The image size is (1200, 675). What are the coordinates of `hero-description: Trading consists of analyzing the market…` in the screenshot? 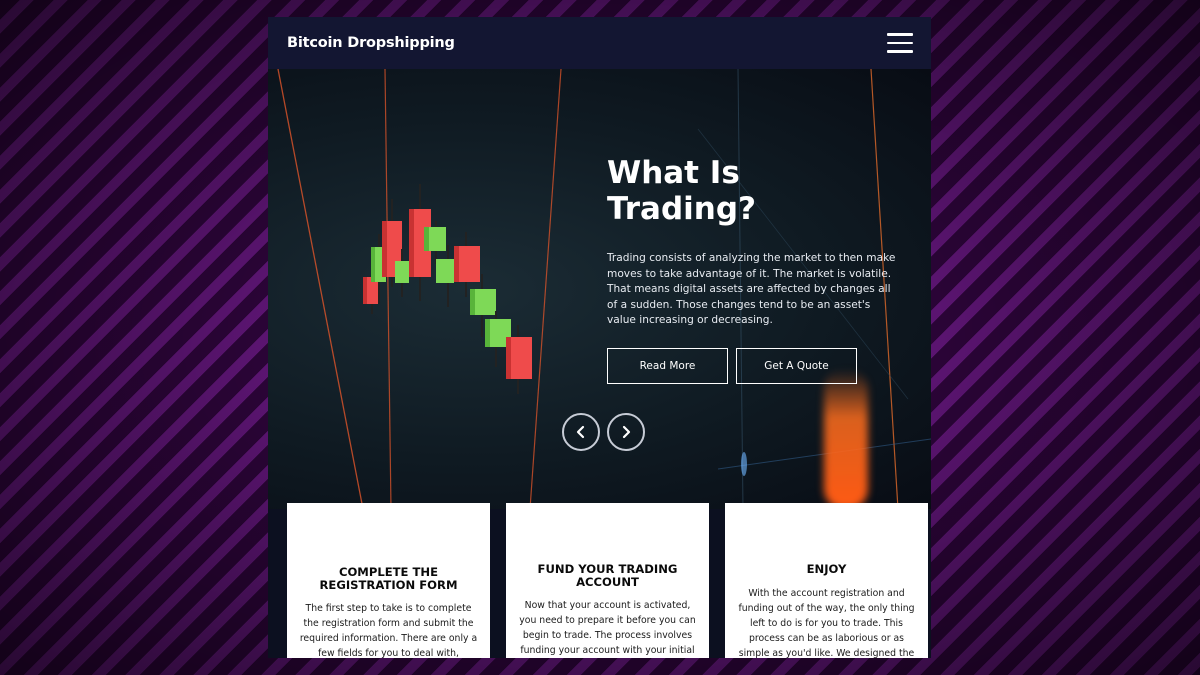 It's located at (751, 289).